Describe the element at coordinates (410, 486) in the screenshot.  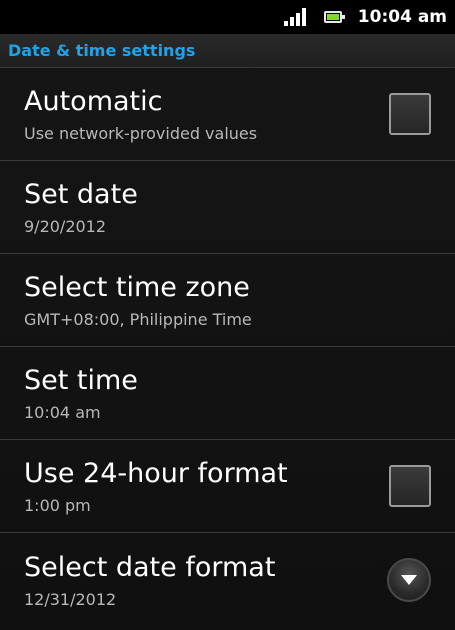
I see `24-hour-checkbox` at that location.